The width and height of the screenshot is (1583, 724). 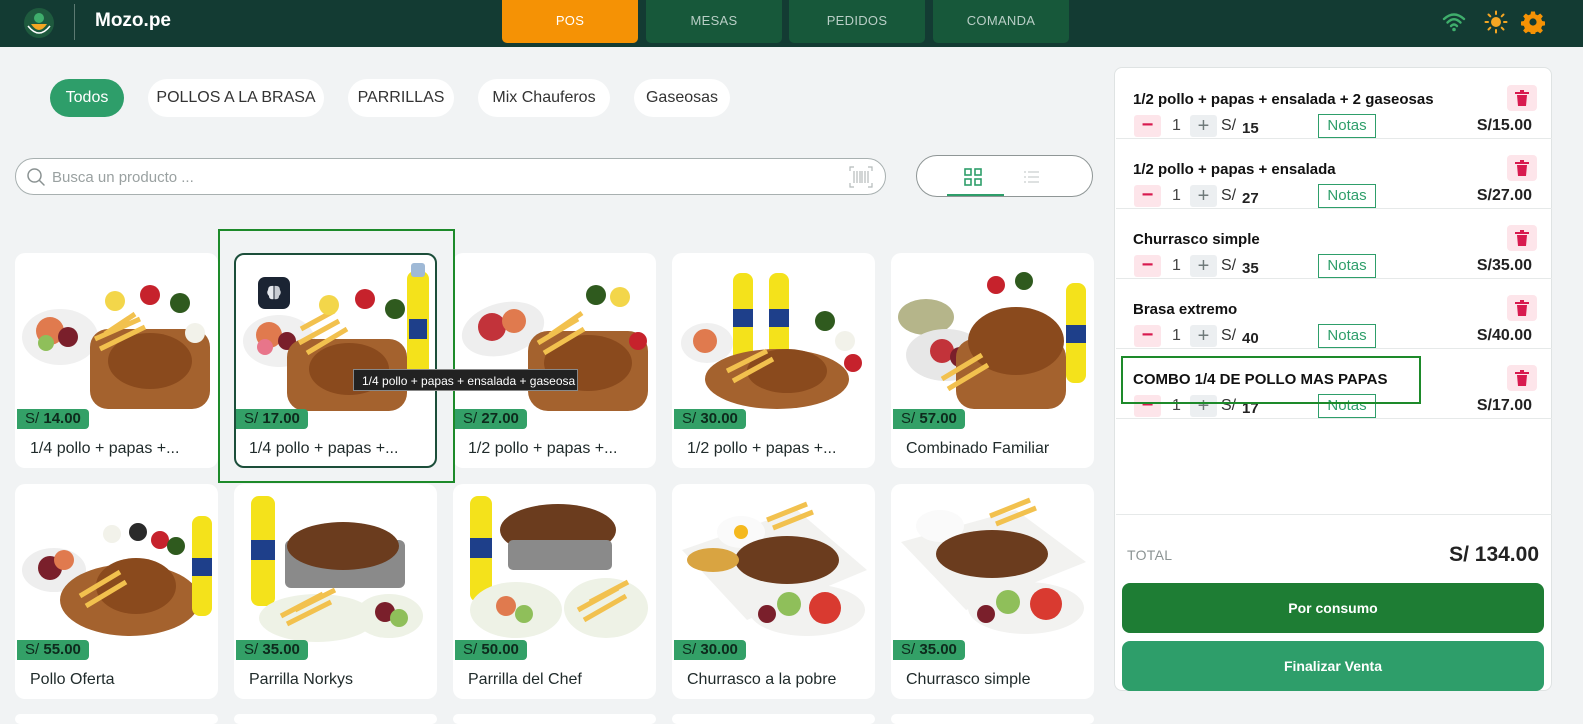 I want to click on category-todos: Todos, so click(x=87, y=98).